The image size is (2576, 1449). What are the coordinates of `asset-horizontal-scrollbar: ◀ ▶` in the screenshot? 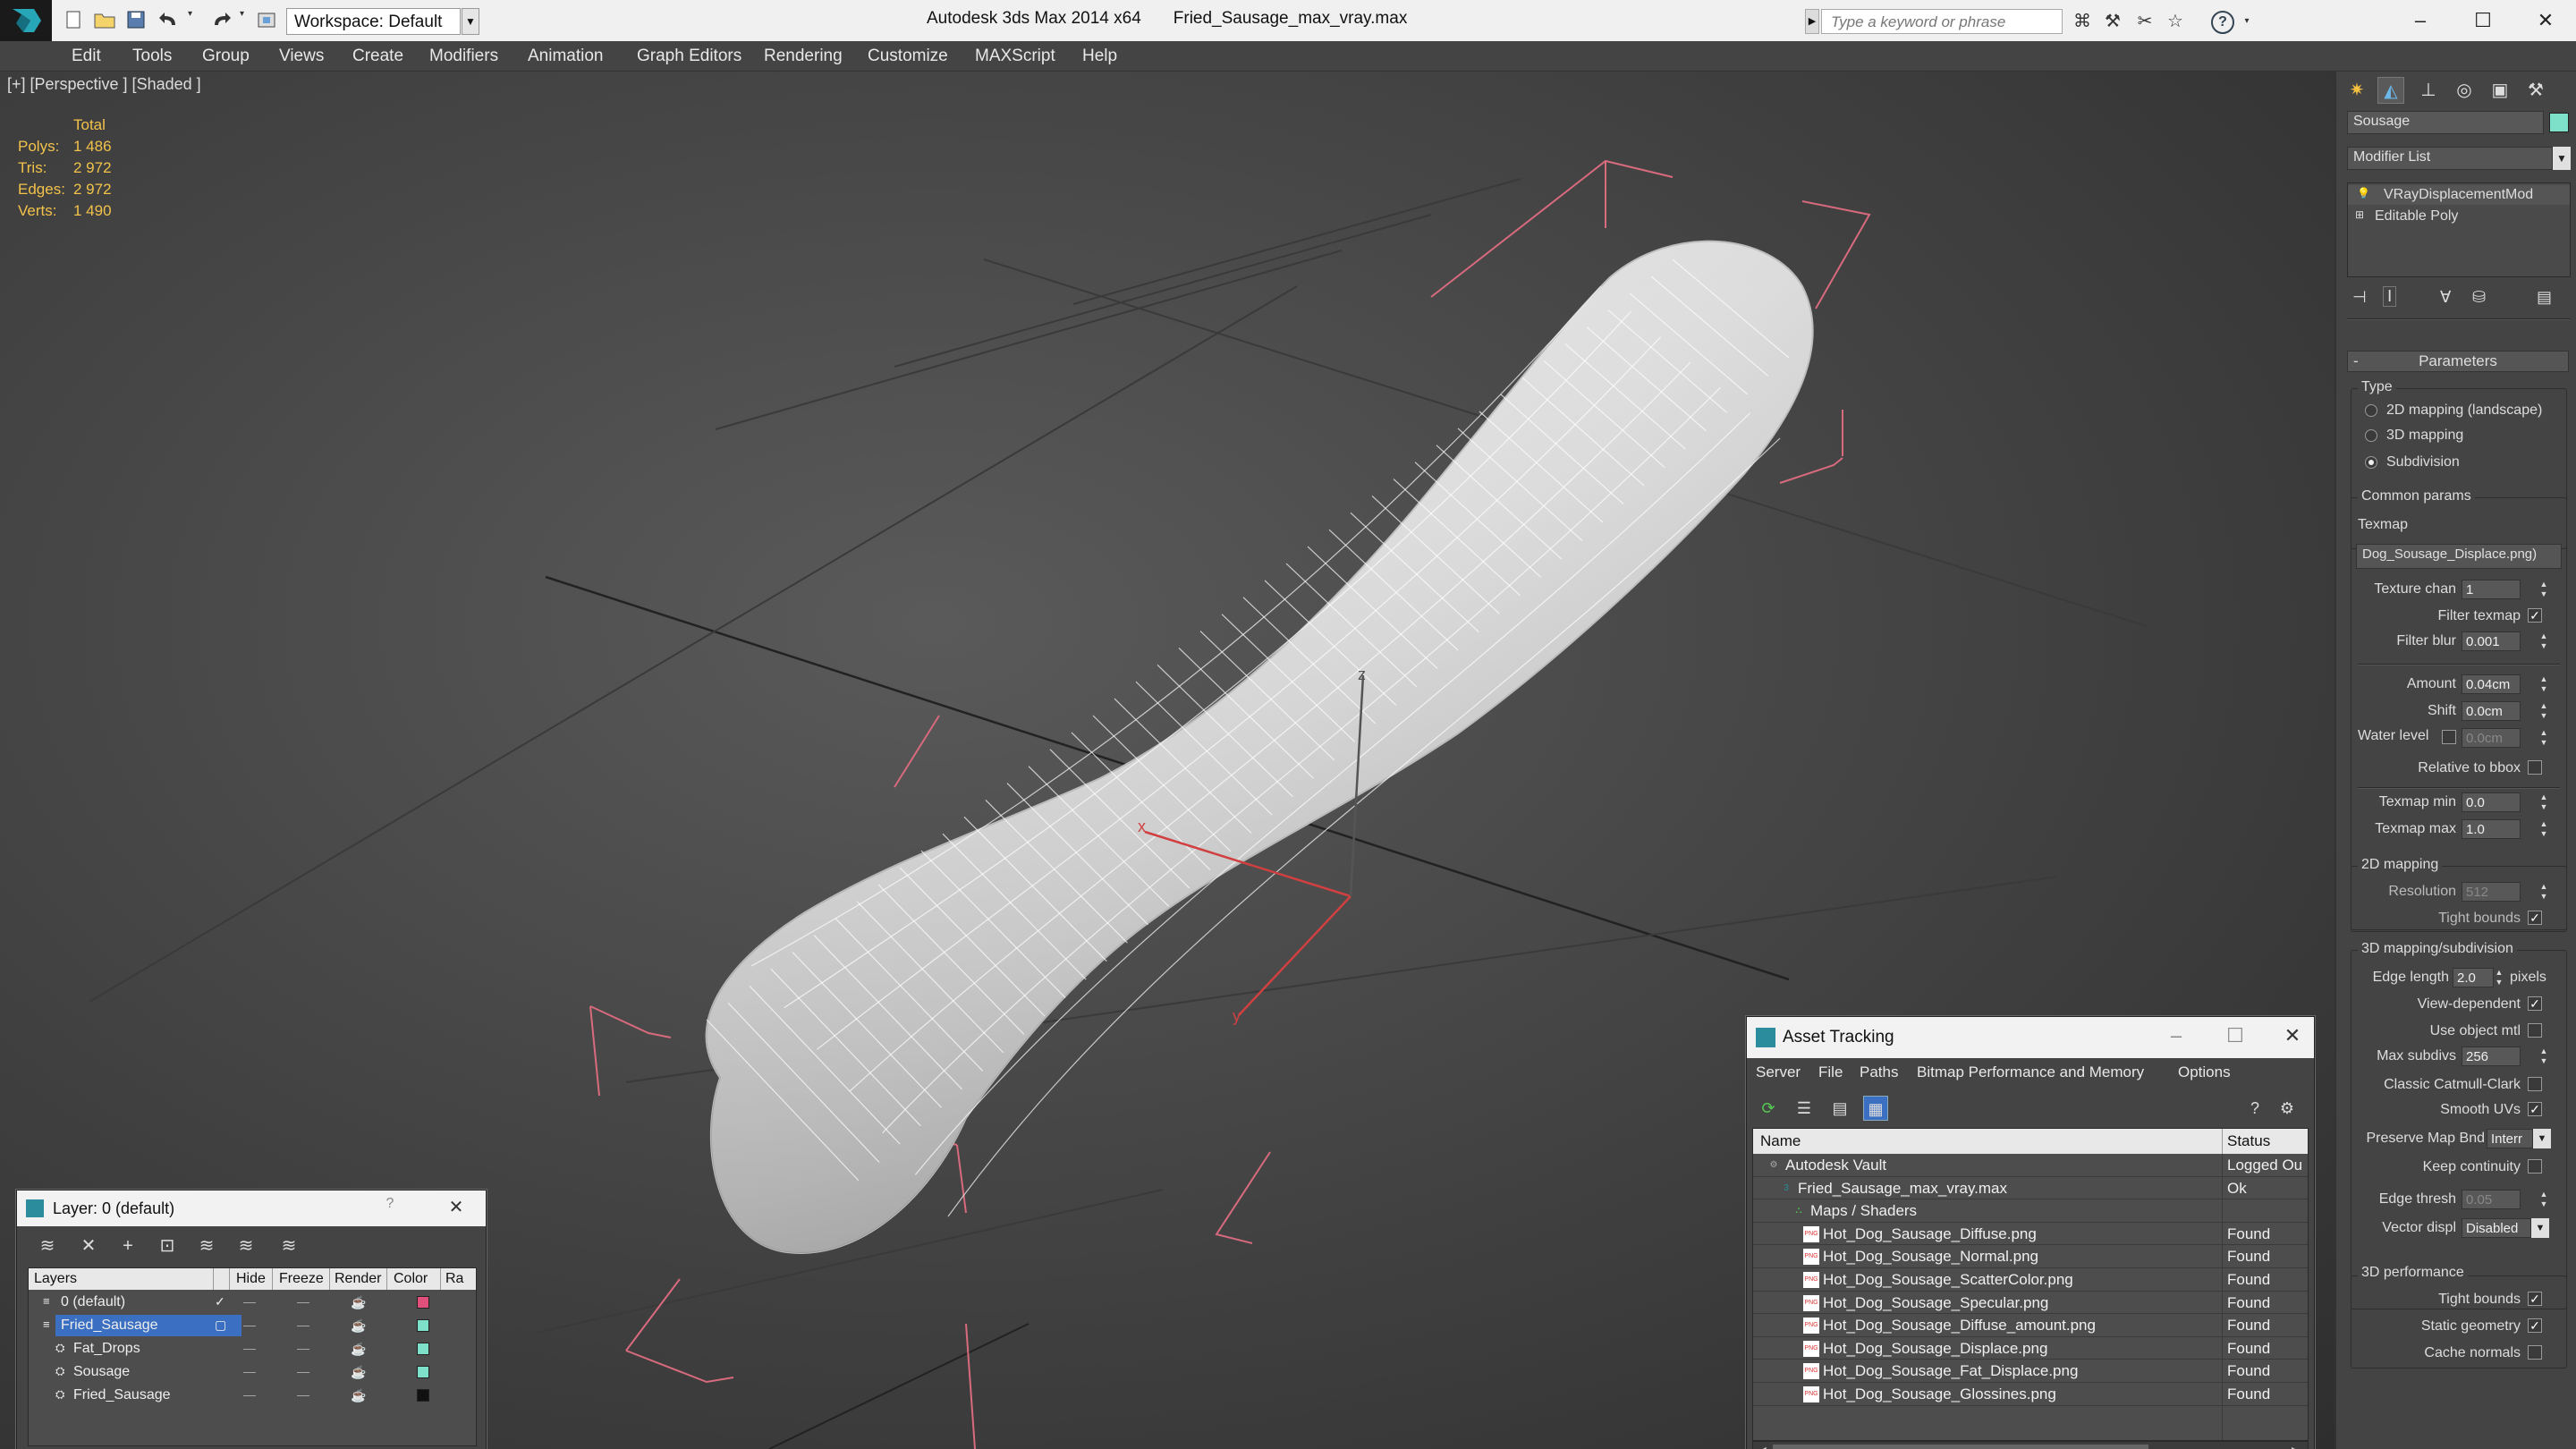 It's located at (2030, 1445).